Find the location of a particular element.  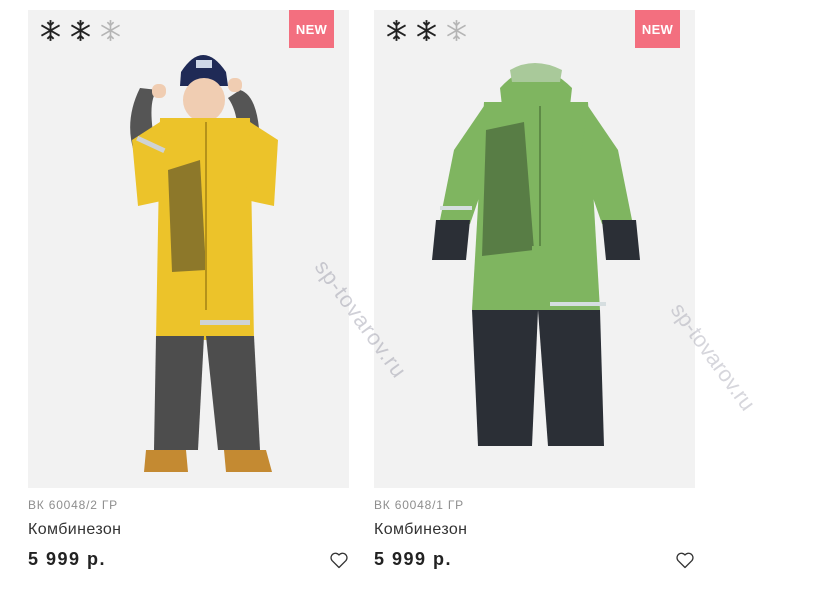

product-sku: ВК 60048/2 ГР is located at coordinates (73, 505).